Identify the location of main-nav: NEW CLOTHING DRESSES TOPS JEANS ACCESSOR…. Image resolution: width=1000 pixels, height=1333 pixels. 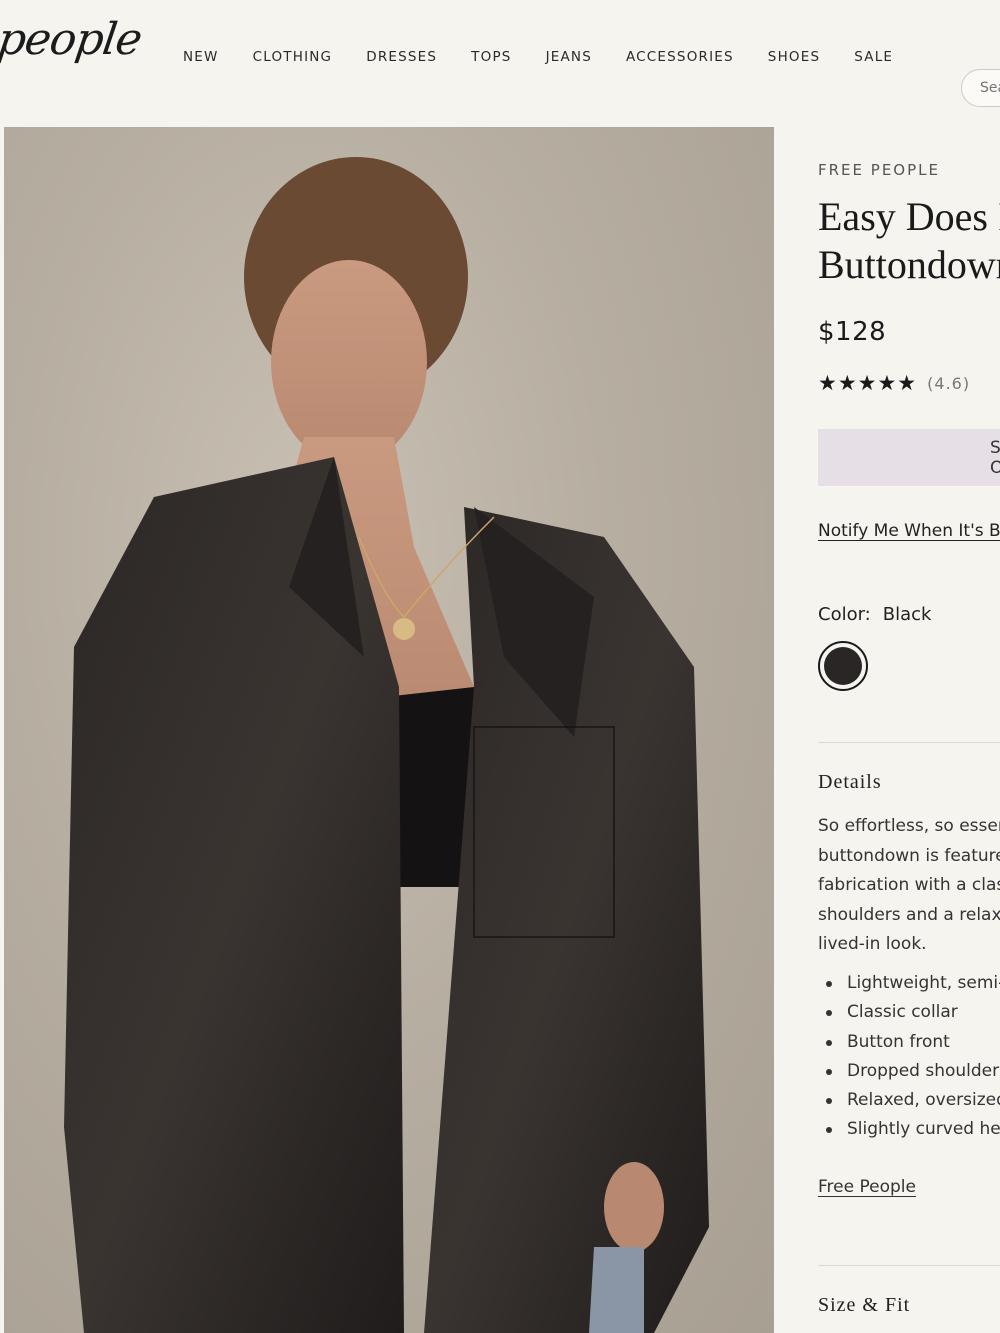
(555, 57).